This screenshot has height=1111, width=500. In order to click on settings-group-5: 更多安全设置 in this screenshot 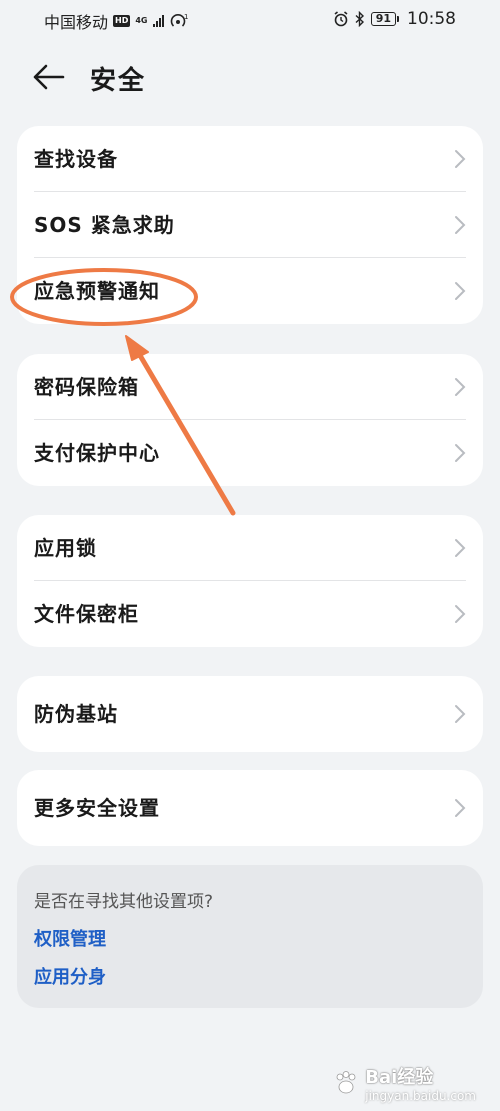, I will do `click(250, 808)`.